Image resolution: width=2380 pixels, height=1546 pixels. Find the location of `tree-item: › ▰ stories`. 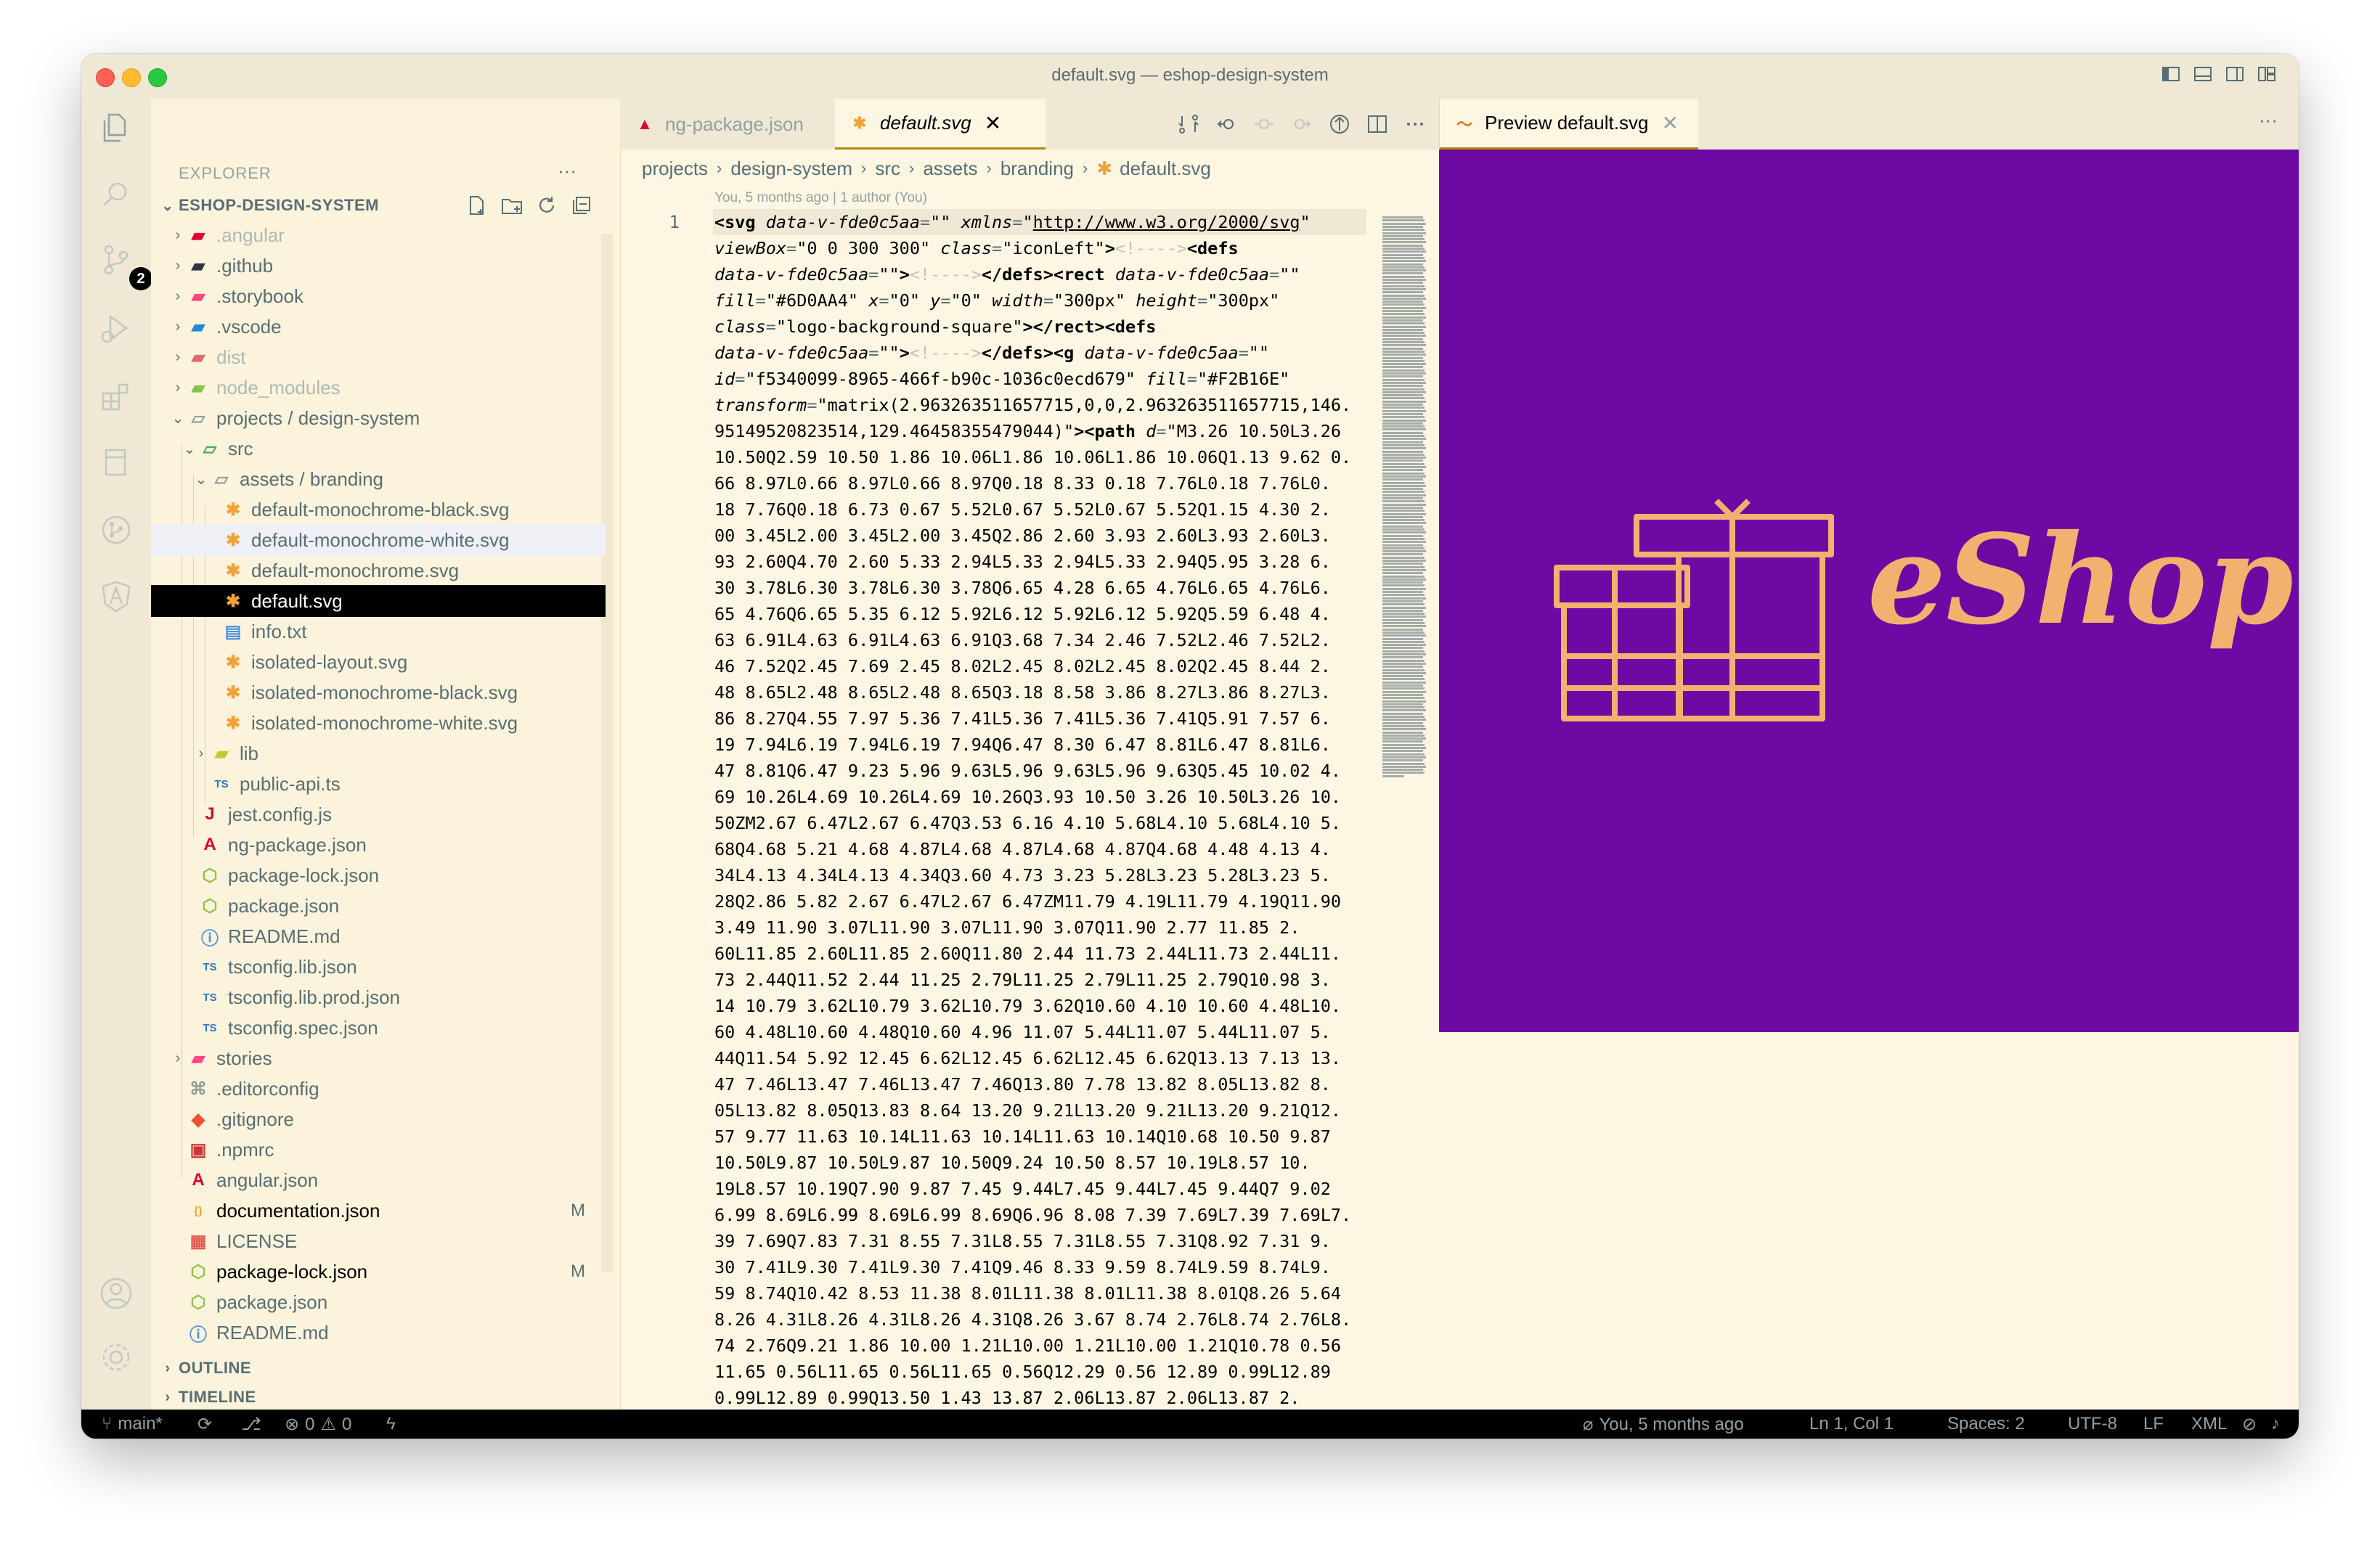

tree-item: › ▰ stories is located at coordinates (379, 1058).